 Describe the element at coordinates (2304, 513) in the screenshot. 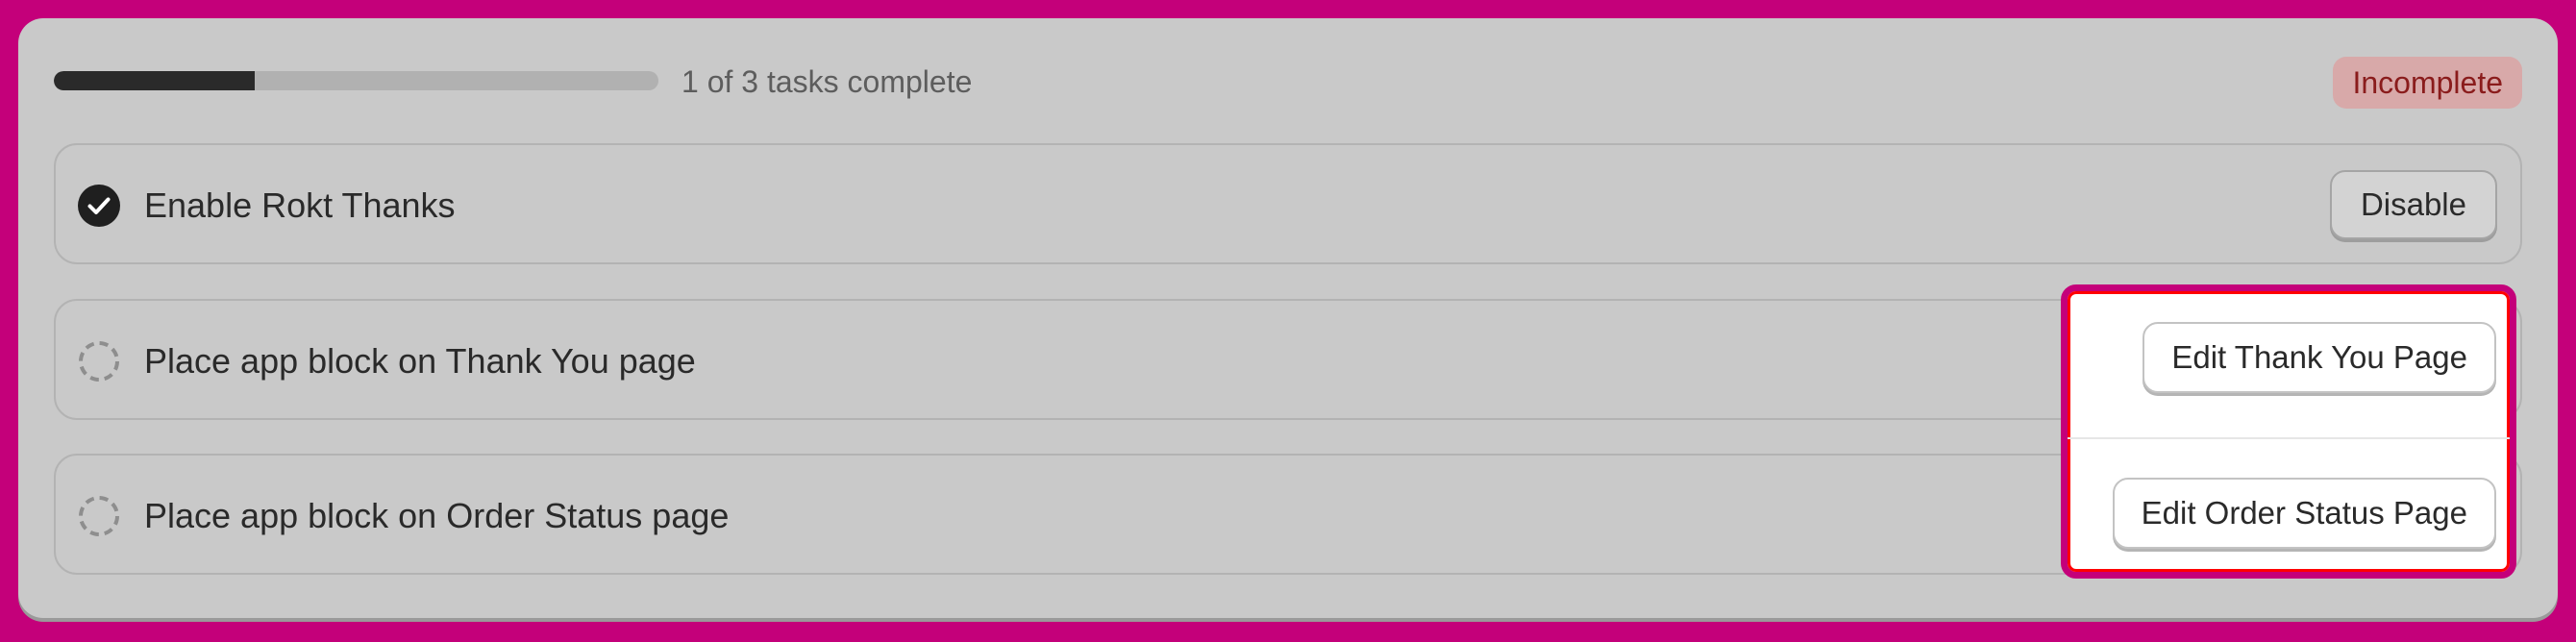

I see `edit-order-status-page-button: Edit Order Status Page` at that location.